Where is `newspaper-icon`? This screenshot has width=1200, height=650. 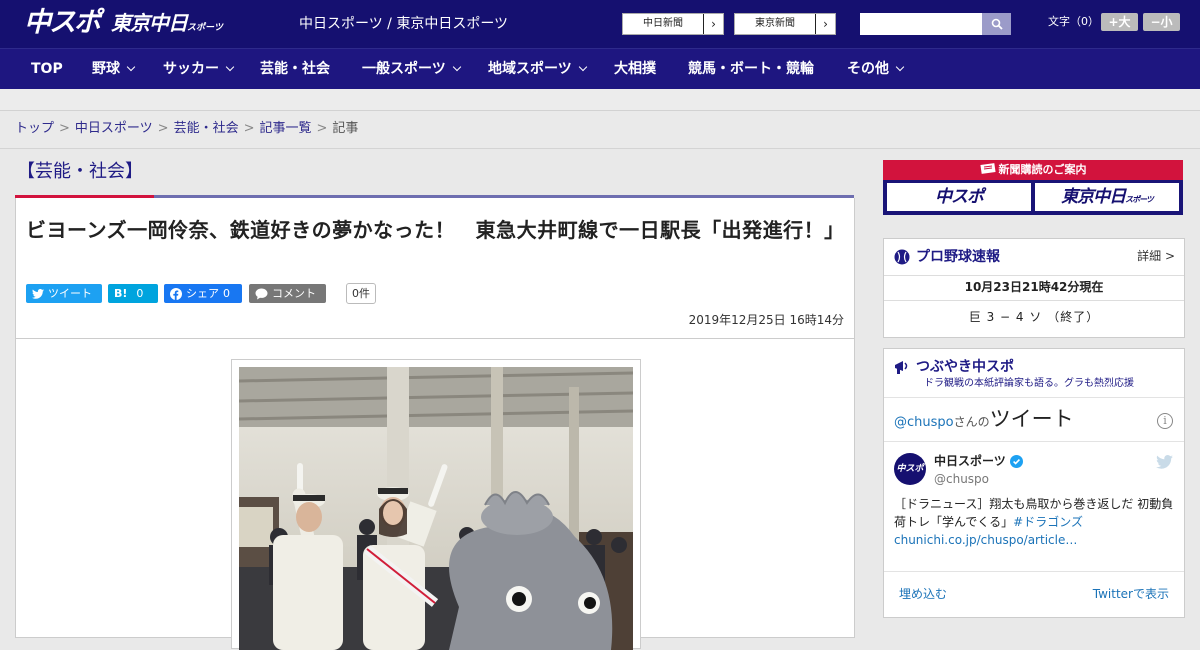
newspaper-icon is located at coordinates (987, 168).